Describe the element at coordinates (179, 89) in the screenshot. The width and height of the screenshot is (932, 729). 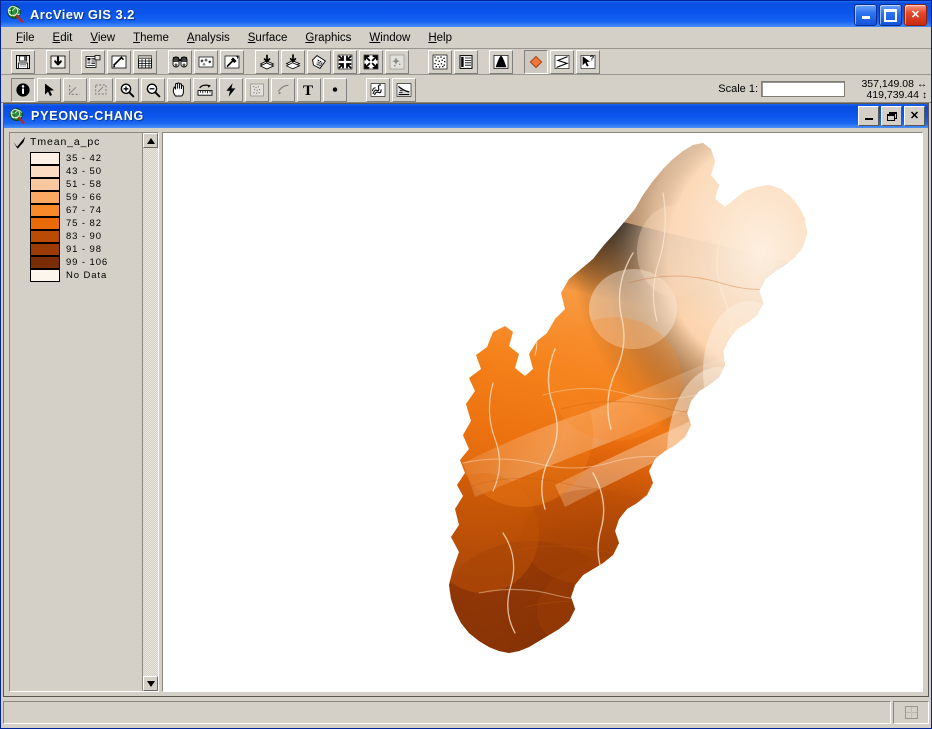
I see `pan-tool` at that location.